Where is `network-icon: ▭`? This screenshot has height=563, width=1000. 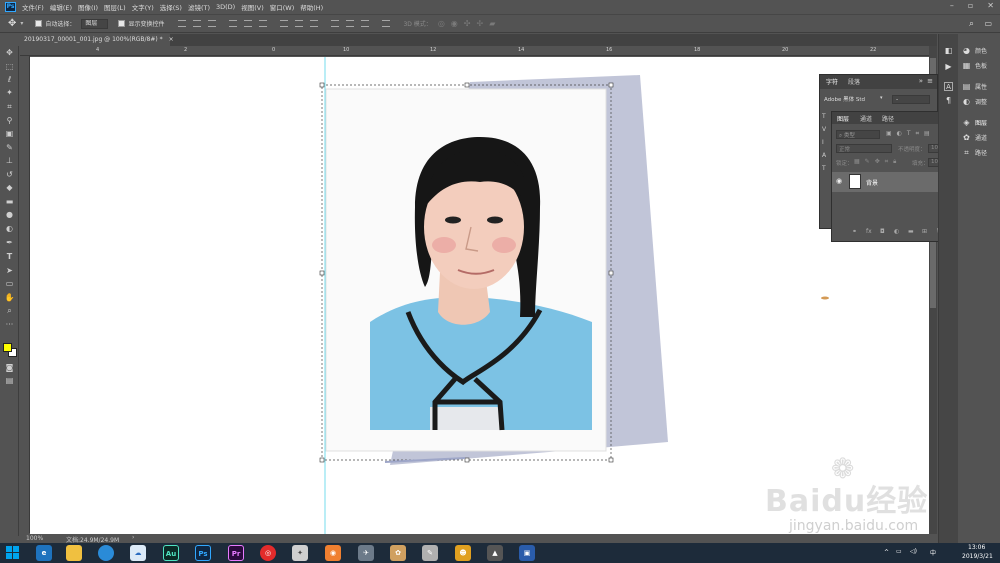
network-icon: ▭ is located at coordinates (899, 551).